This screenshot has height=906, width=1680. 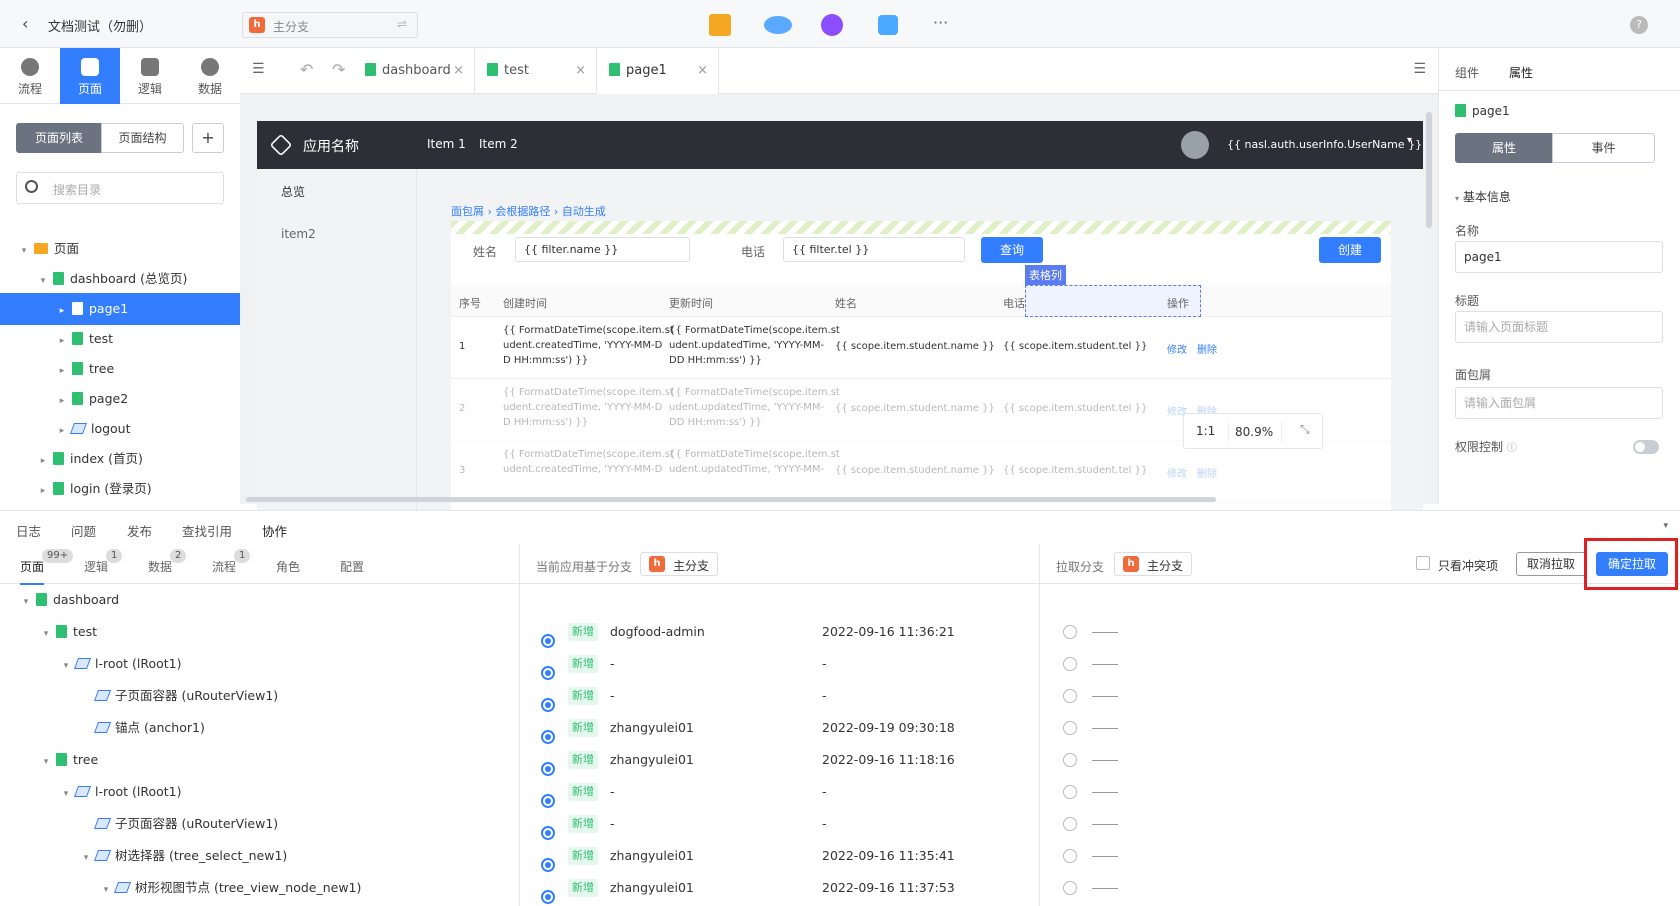 What do you see at coordinates (498, 144) in the screenshot?
I see `nav-item-2: Item 2` at bounding box center [498, 144].